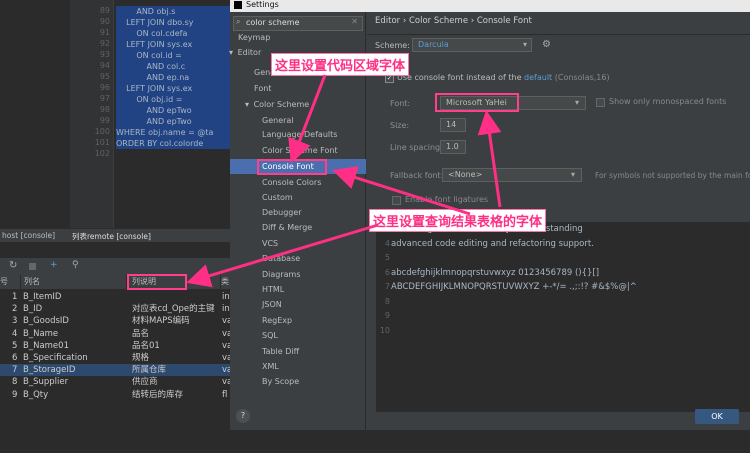 This screenshot has height=453, width=750. I want to click on arrow-to-font-select, so click(489, 159).